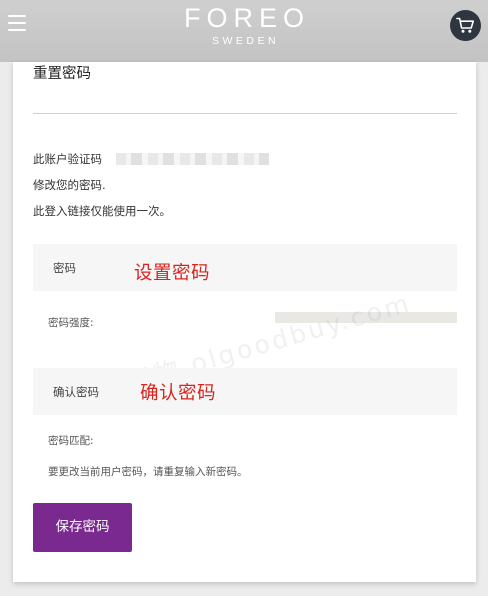  I want to click on cart-icon, so click(465, 25).